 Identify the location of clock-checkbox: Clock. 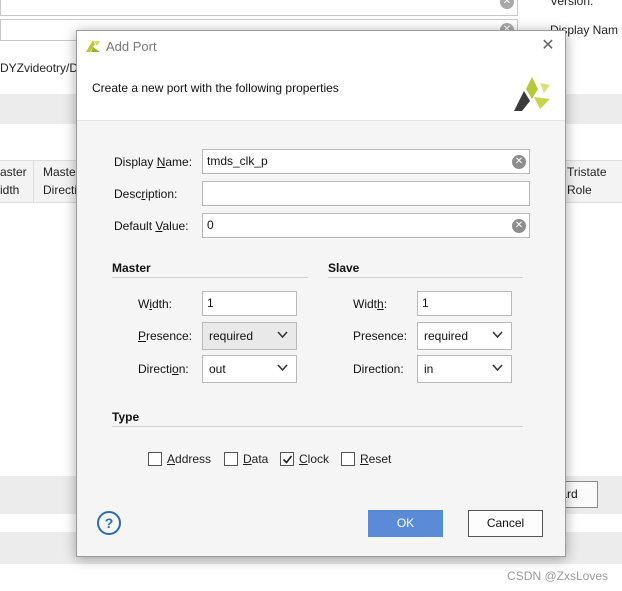
(304, 459).